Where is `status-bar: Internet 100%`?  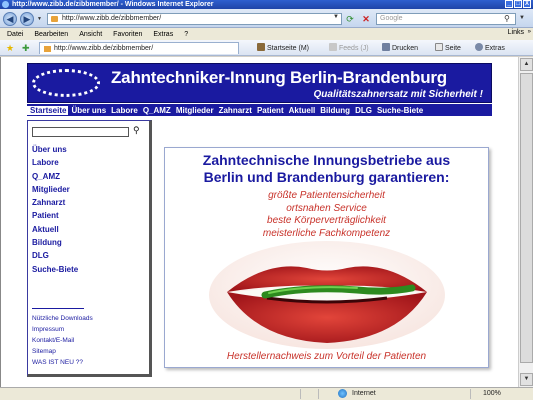 status-bar: Internet 100% is located at coordinates (266, 393).